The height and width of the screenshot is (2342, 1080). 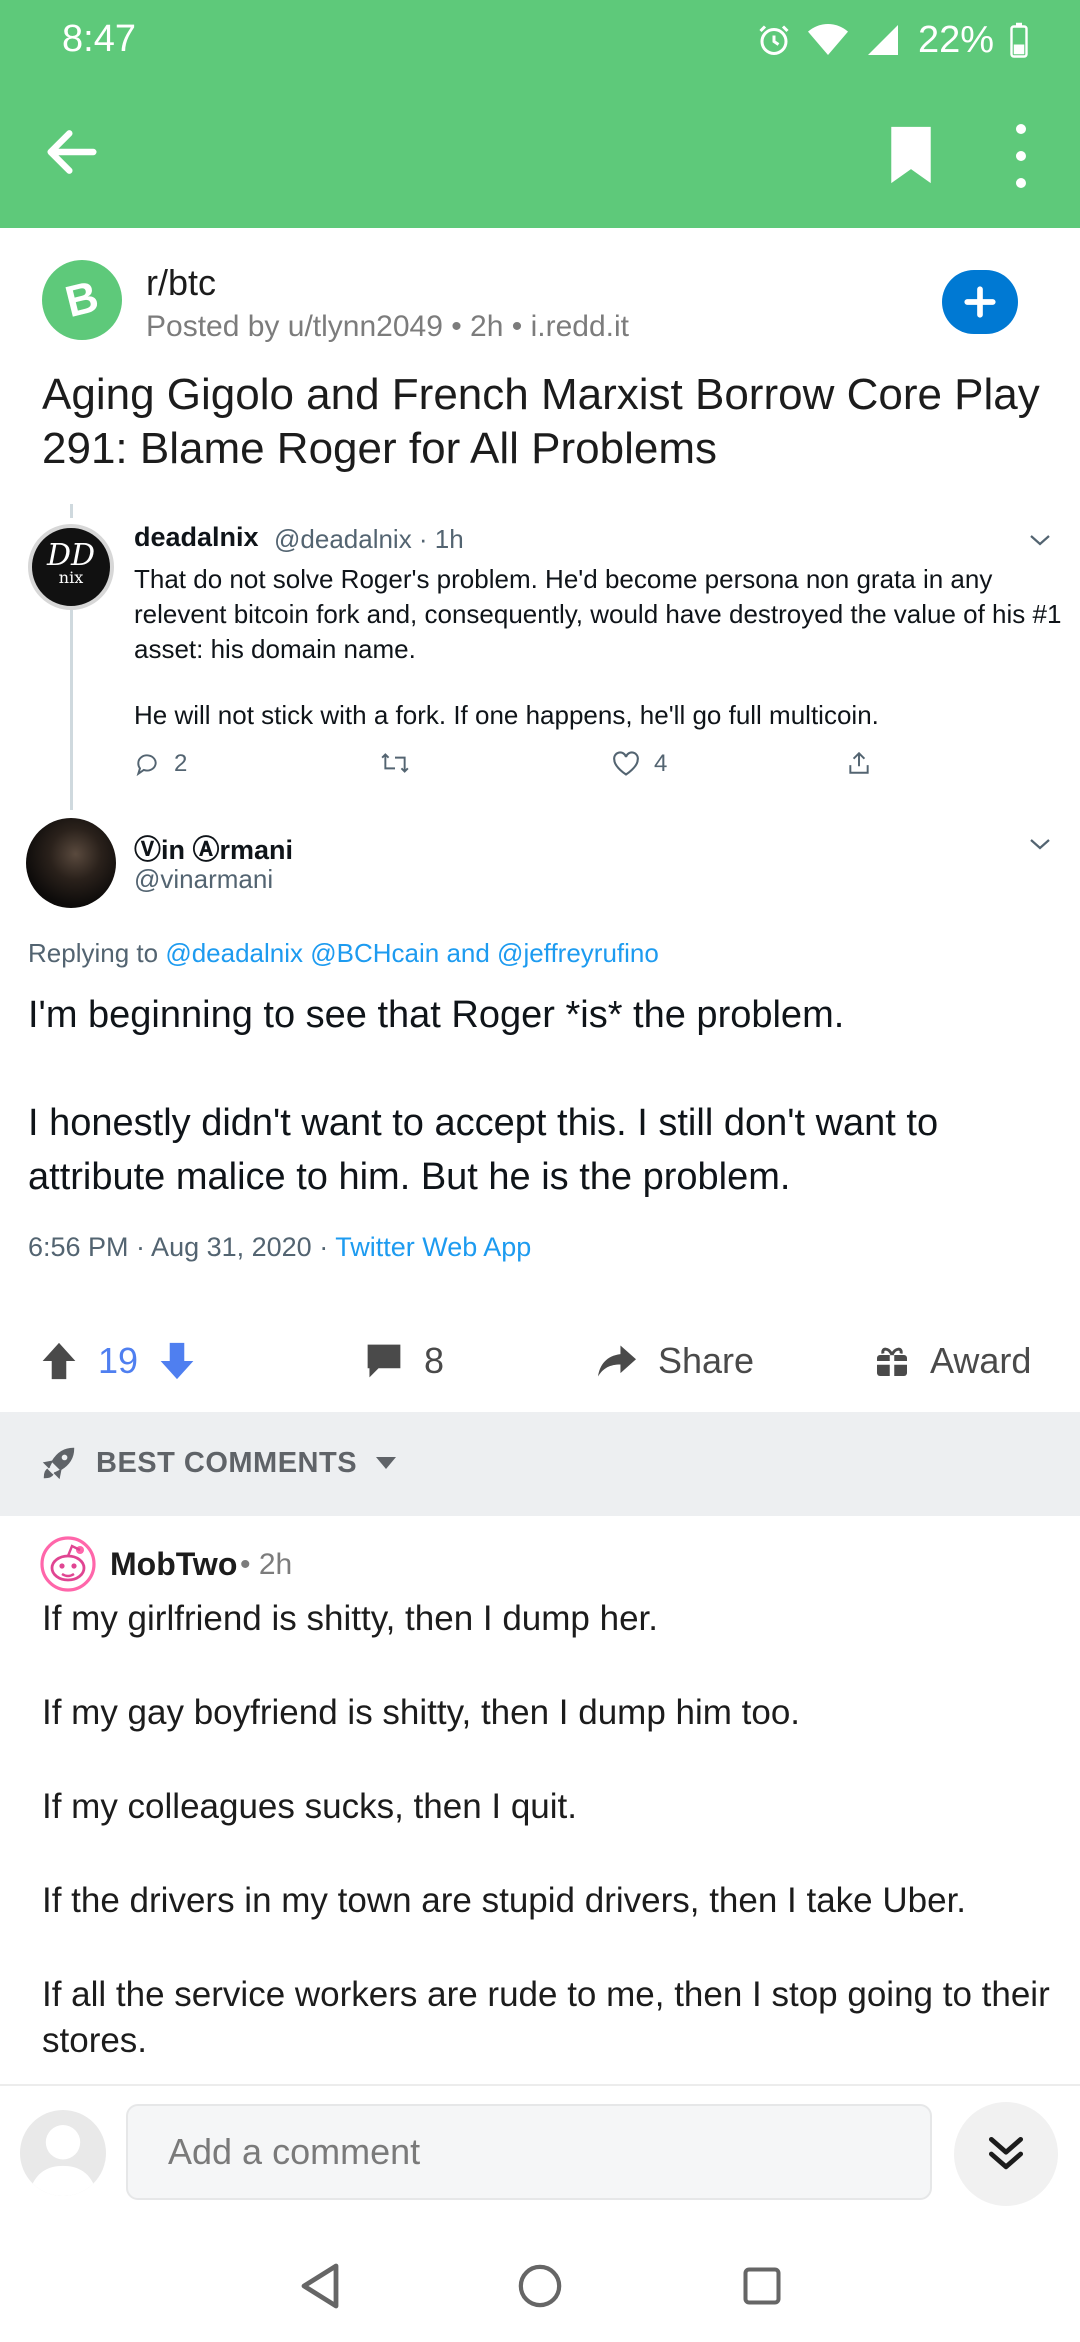 I want to click on join-subreddit-button, so click(x=980, y=302).